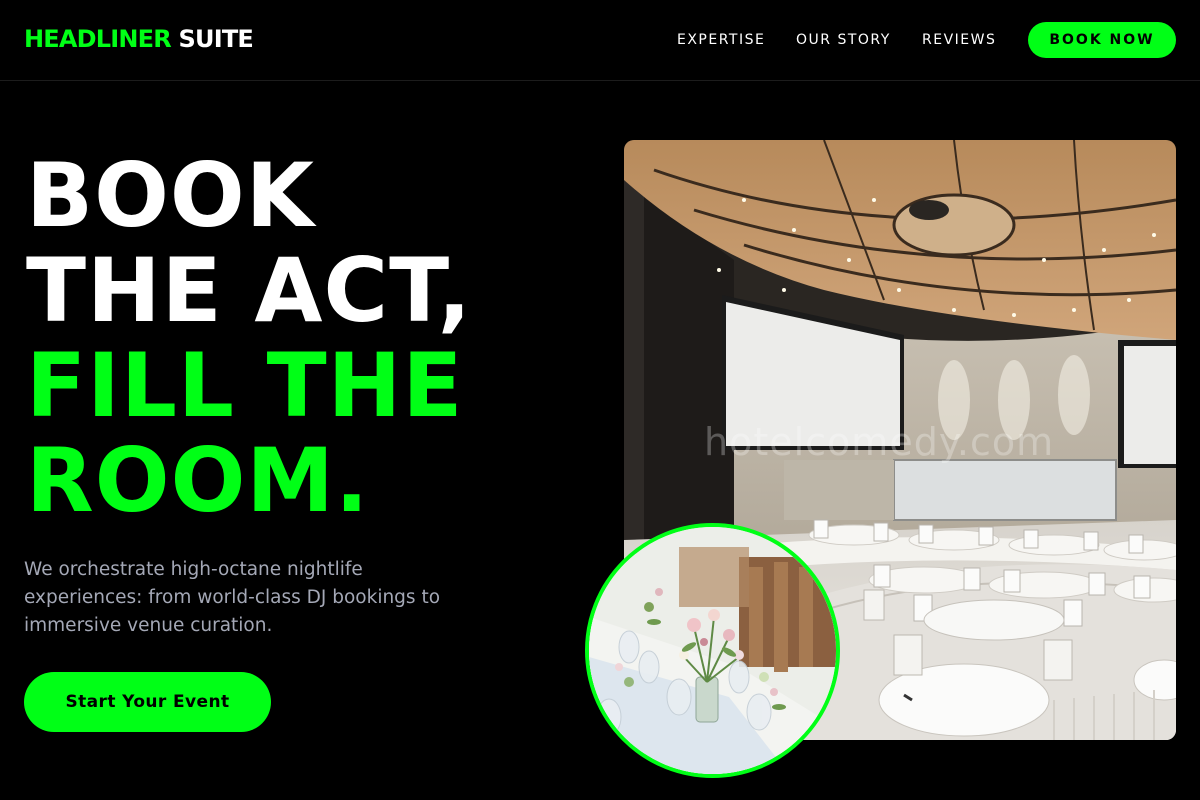 This screenshot has height=800, width=1200. I want to click on nav-link-our-story: OUR STORY, so click(843, 40).